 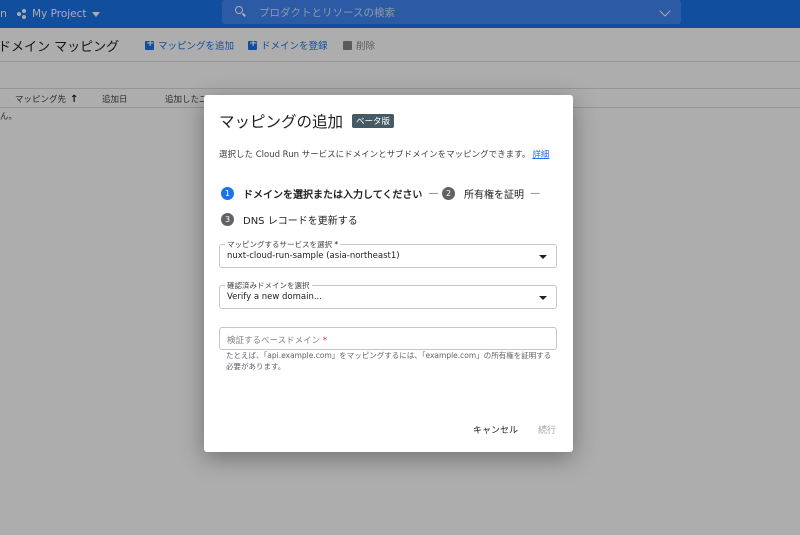 What do you see at coordinates (279, 244) in the screenshot?
I see `service-select-label-text: マッピングするサービスを選択` at bounding box center [279, 244].